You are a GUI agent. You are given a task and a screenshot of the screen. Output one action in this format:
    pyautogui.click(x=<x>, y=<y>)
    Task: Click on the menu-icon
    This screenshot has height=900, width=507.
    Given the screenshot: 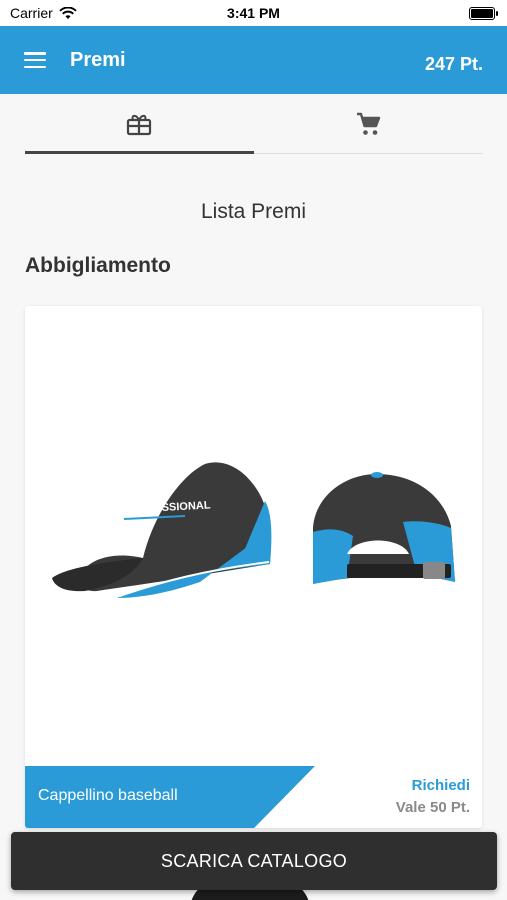 What is the action you would take?
    pyautogui.click(x=35, y=60)
    